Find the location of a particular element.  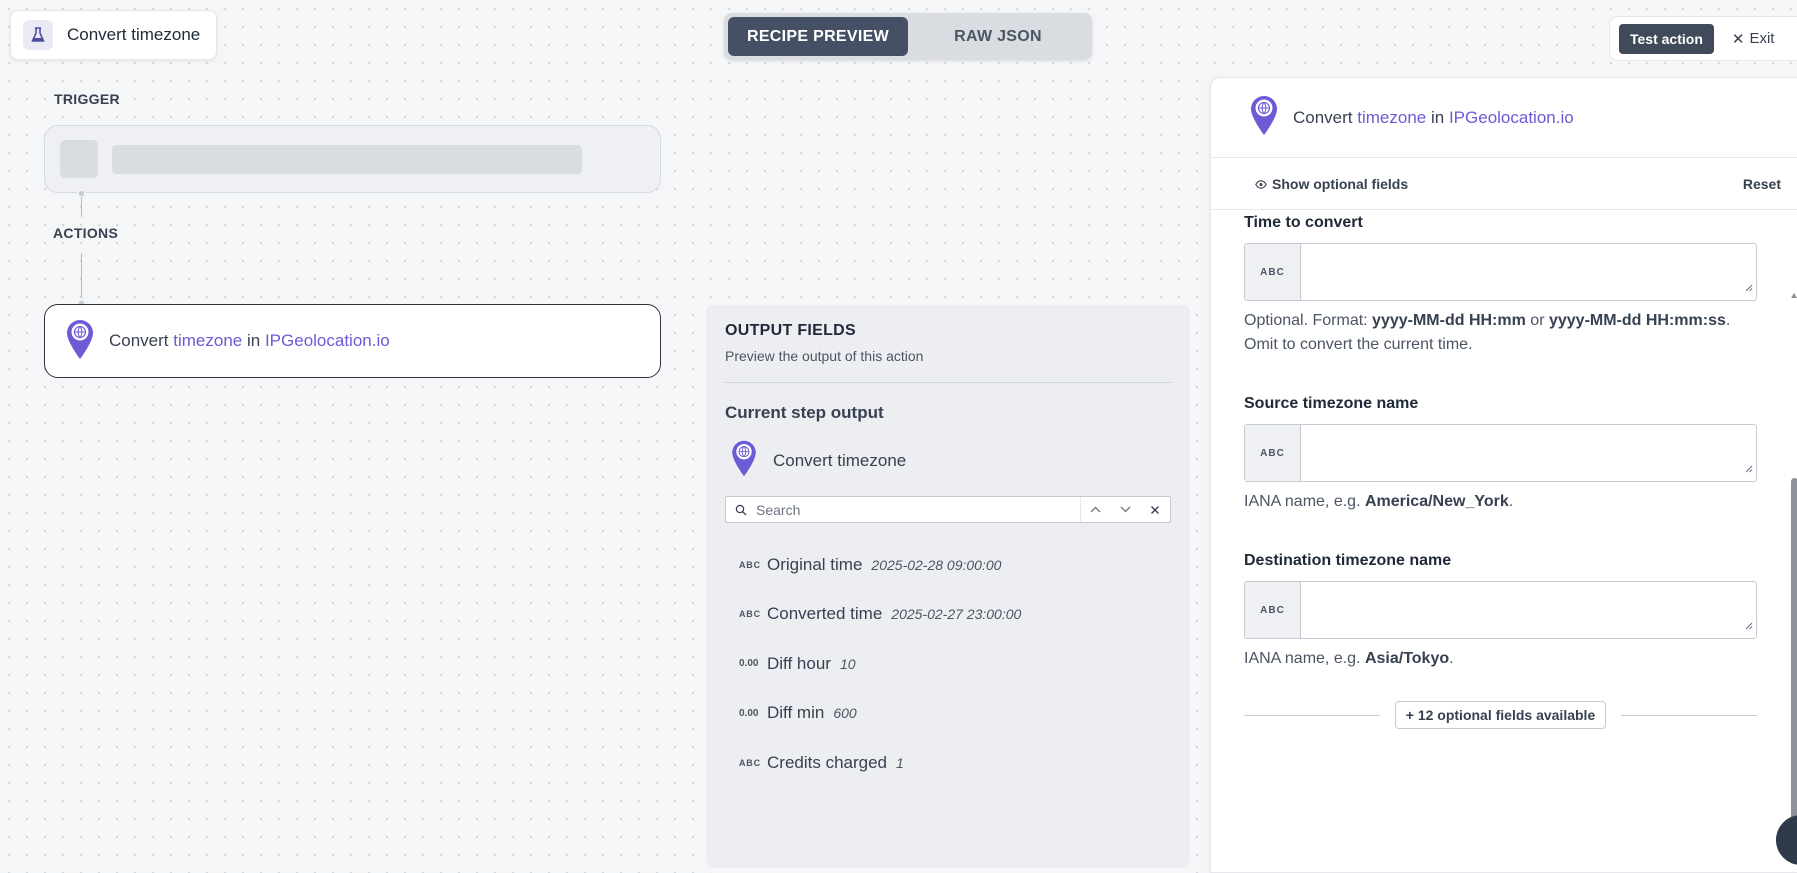

test-action-button: Test action is located at coordinates (1666, 38).